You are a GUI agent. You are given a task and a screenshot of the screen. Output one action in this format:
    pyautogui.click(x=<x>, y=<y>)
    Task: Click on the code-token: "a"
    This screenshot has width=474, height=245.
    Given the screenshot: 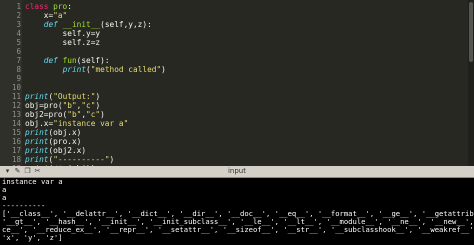 What is the action you would take?
    pyautogui.click(x=60, y=15)
    